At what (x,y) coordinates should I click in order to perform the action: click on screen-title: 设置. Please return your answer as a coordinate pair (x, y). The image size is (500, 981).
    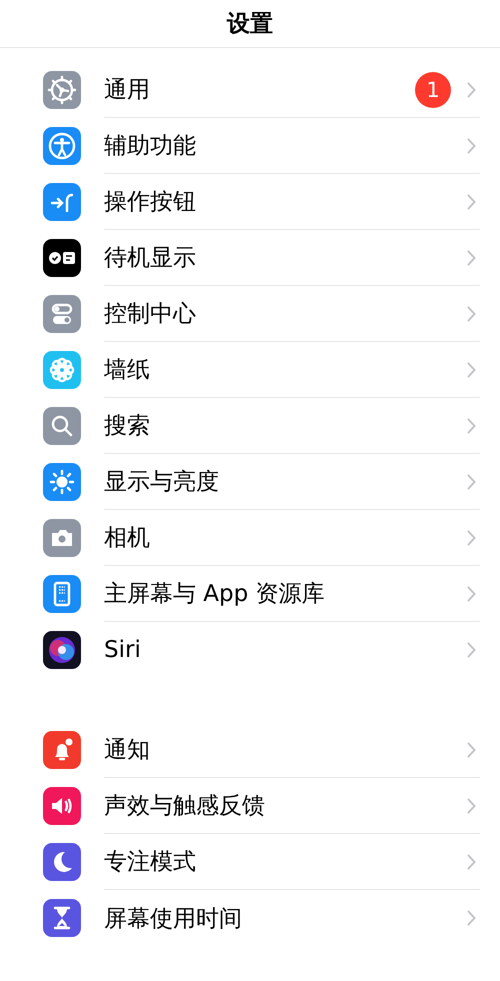
    Looking at the image, I should click on (250, 24).